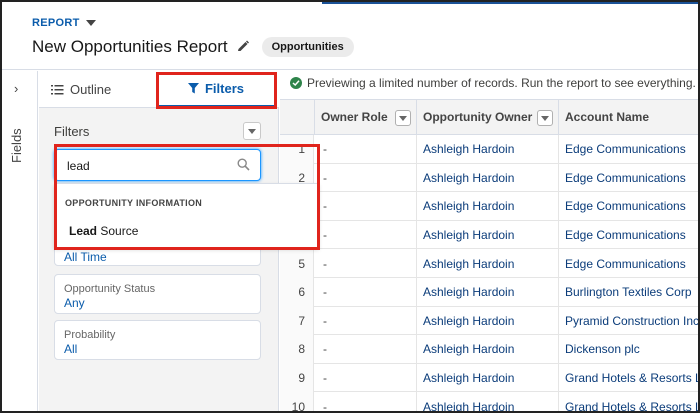 This screenshot has width=700, height=413. Describe the element at coordinates (71, 349) in the screenshot. I see `filter-card-value: All` at that location.